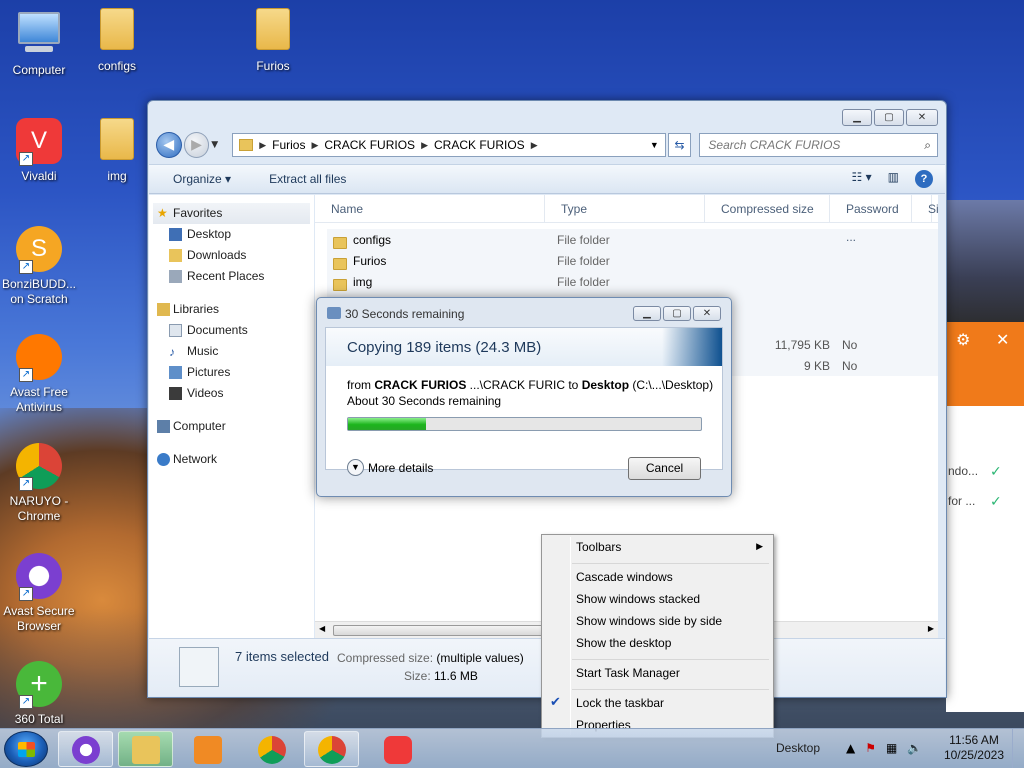 This screenshot has width=1024, height=768. What do you see at coordinates (231, 330) in the screenshot?
I see `nav-documents: Documents` at bounding box center [231, 330].